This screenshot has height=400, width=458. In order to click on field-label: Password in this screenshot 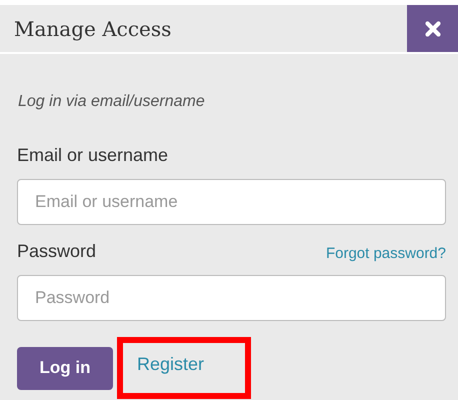, I will do `click(56, 251)`.